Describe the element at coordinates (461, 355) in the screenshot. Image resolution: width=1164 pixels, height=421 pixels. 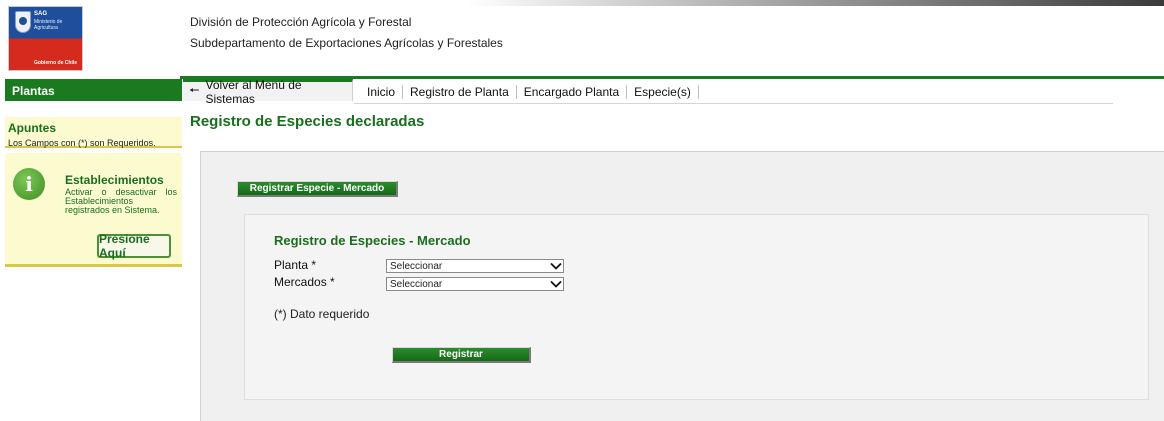
I see `registrar-button: Registrar` at that location.